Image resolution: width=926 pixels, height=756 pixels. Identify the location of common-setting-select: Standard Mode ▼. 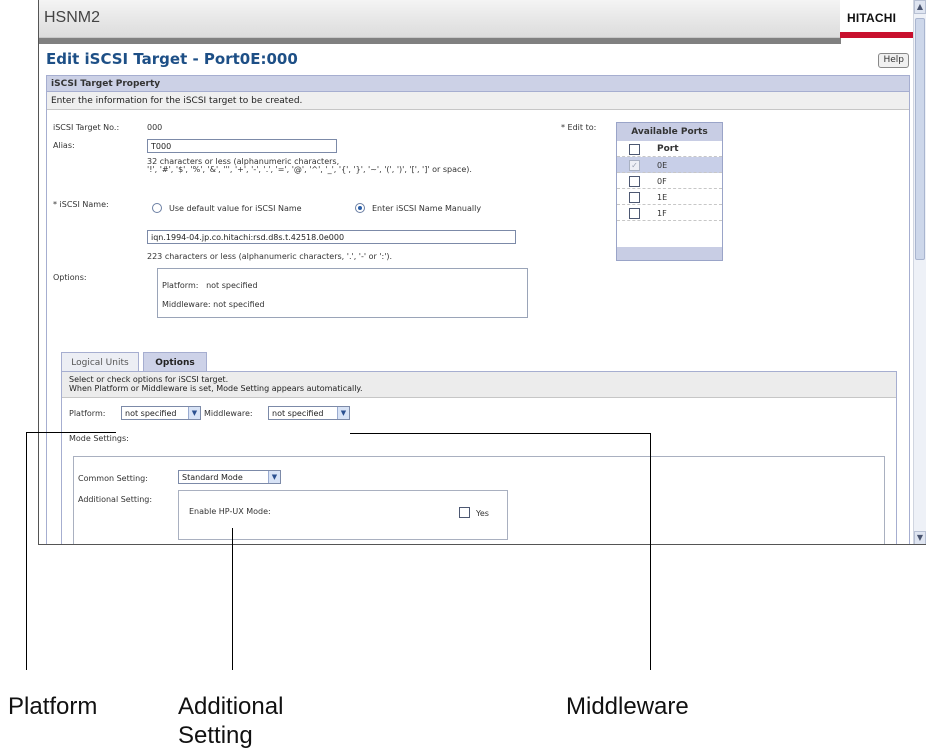
(229, 477).